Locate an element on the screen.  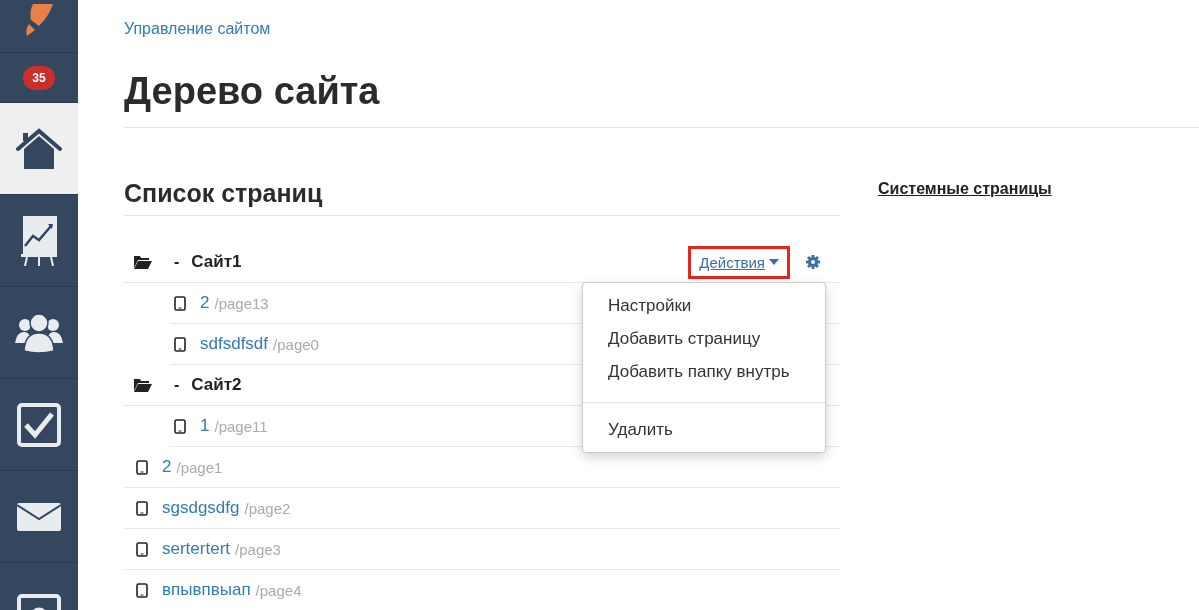
folder-name: Сайт1 is located at coordinates (216, 262).